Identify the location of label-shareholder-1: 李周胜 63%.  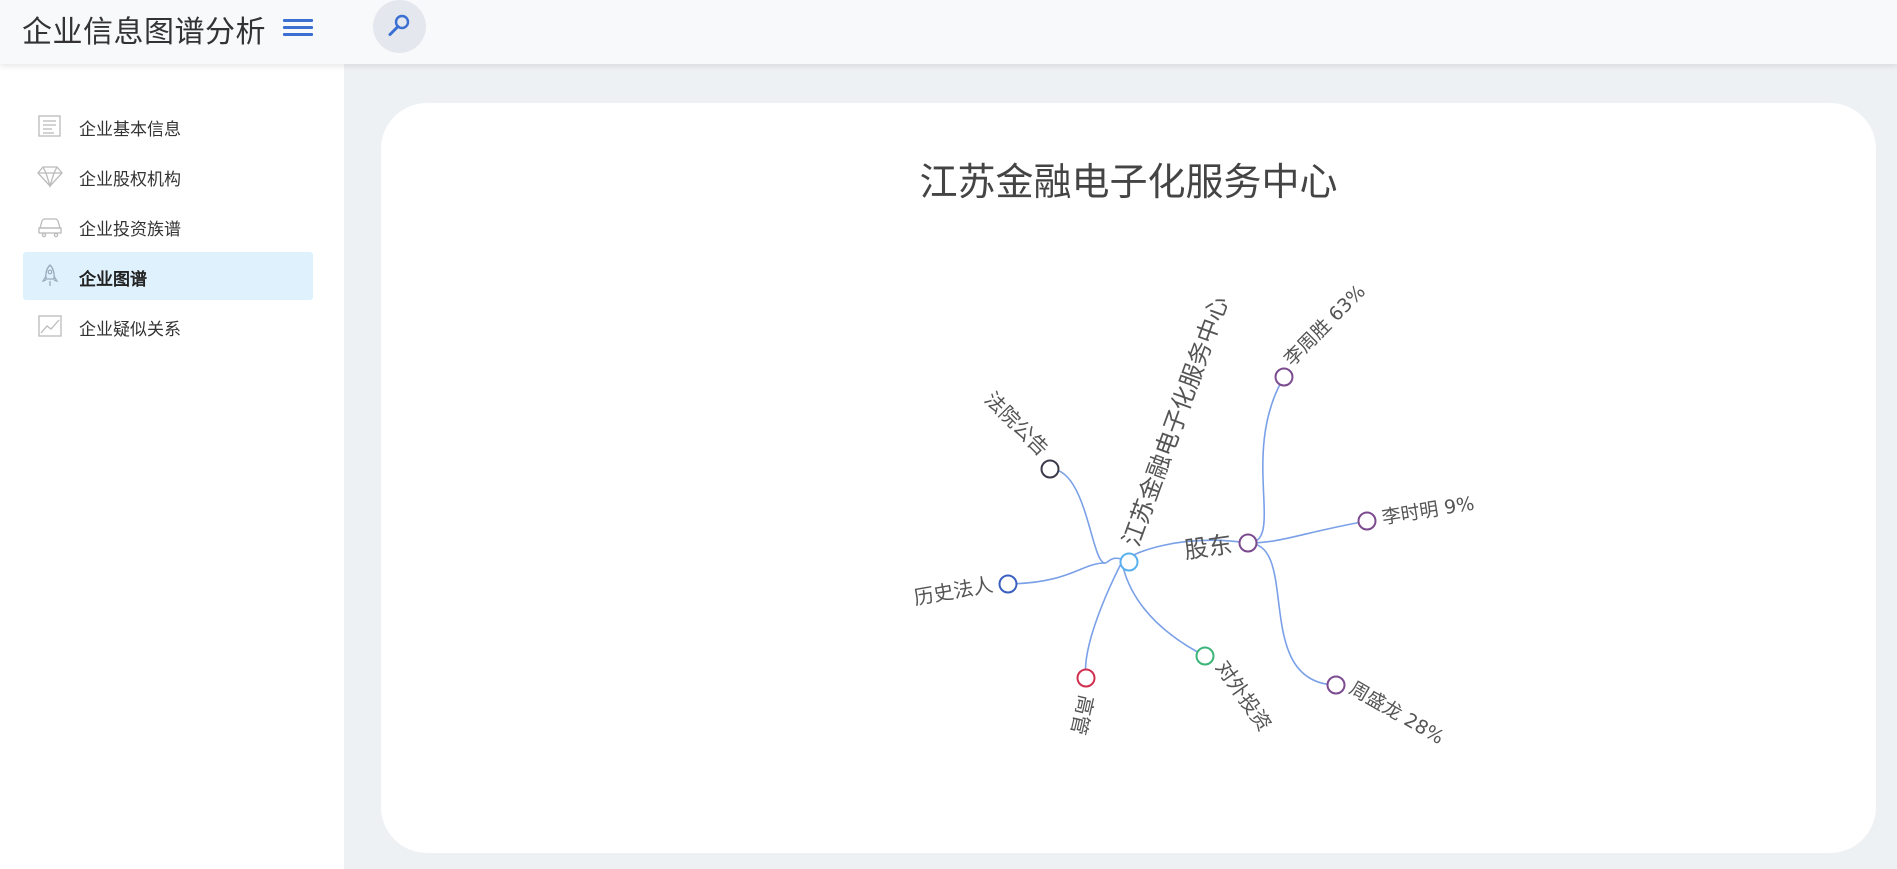
(1325, 326).